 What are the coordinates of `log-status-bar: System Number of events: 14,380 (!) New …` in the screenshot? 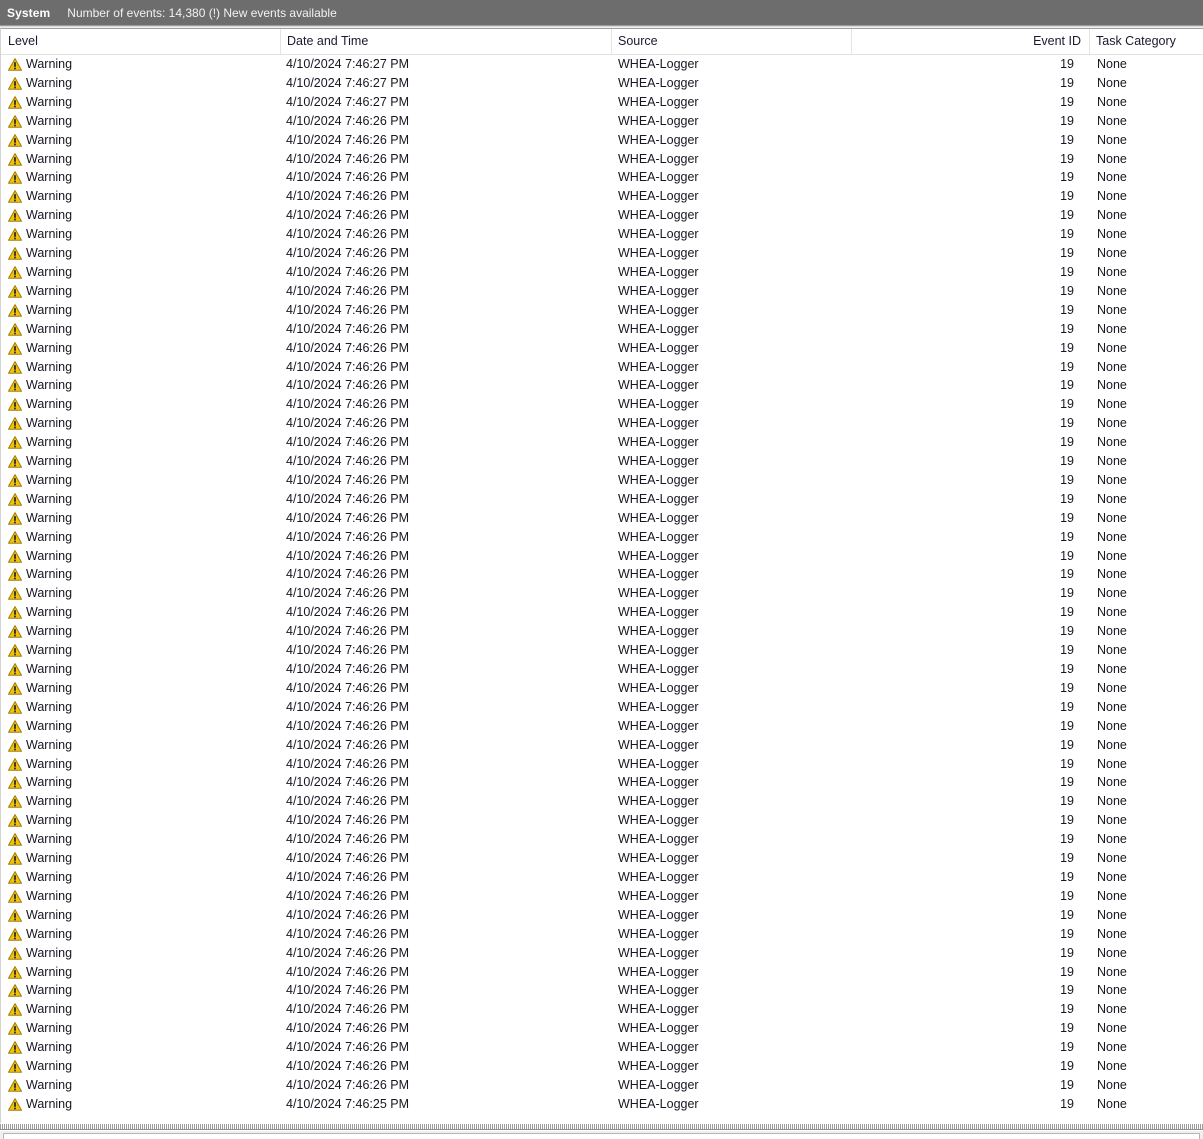 It's located at (601, 12).